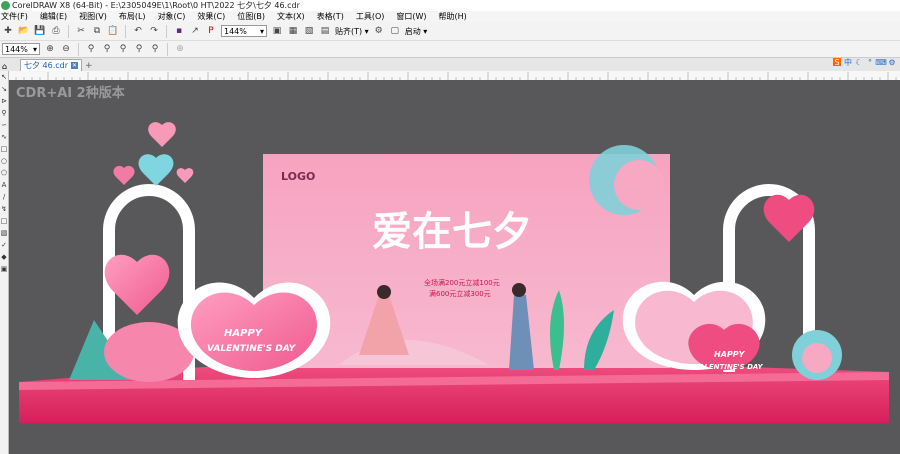  What do you see at coordinates (16, 49) in the screenshot?
I see `zoom-level-value-2: 144%` at bounding box center [16, 49].